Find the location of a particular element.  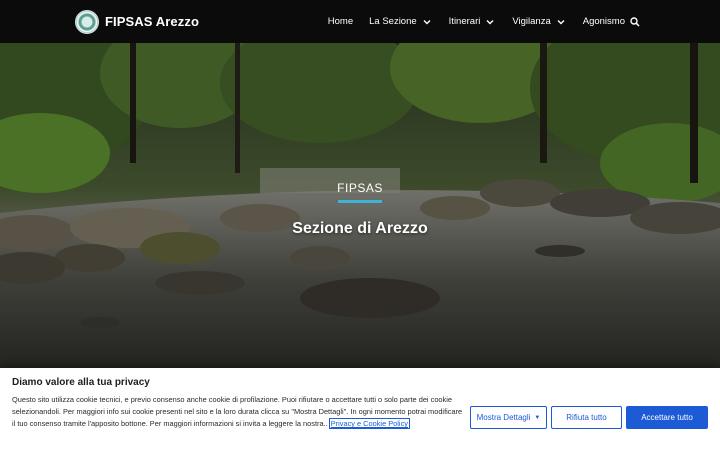

nav-label: Home is located at coordinates (340, 21).